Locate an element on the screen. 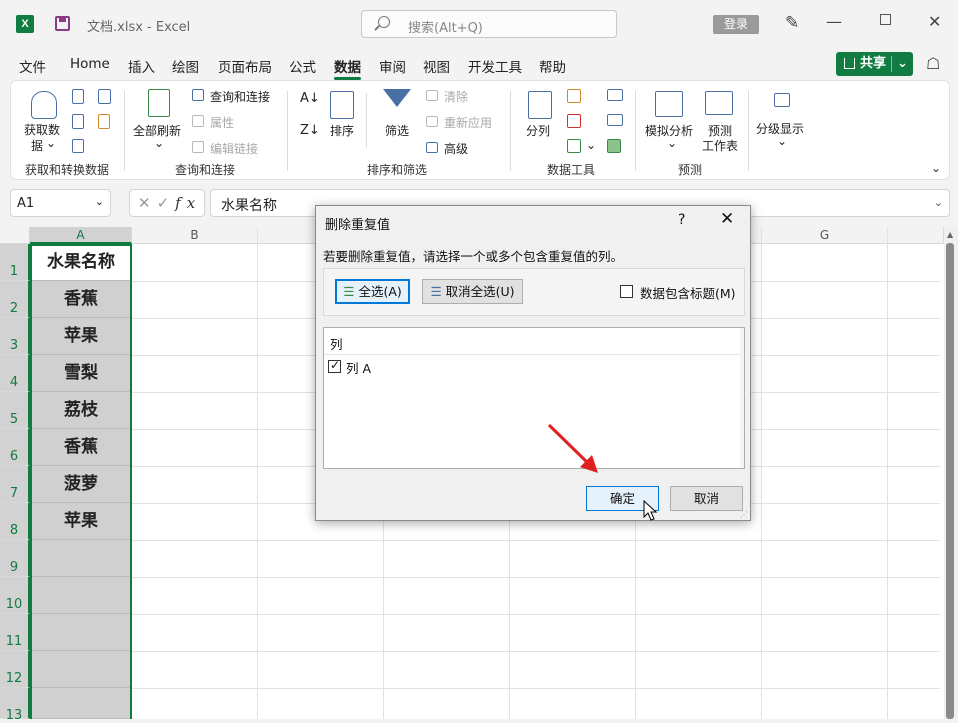  forecast-label-2: 工作表 is located at coordinates (720, 145).